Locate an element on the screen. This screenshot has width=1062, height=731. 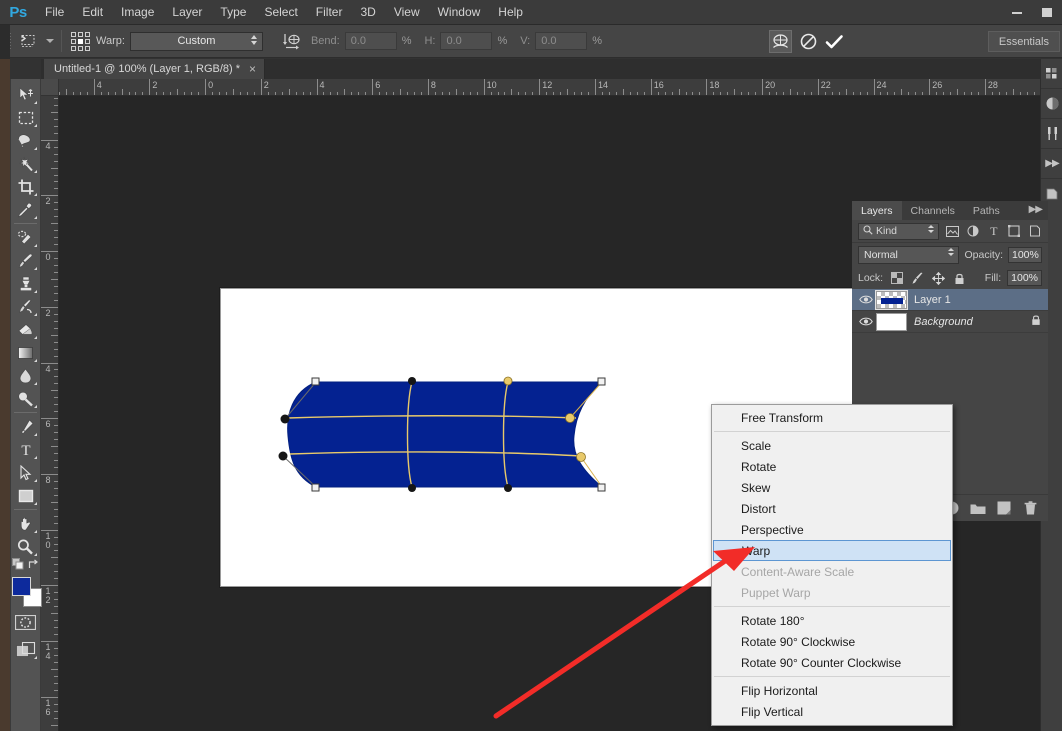
fill-value: 100% is located at coordinates (1024, 278).